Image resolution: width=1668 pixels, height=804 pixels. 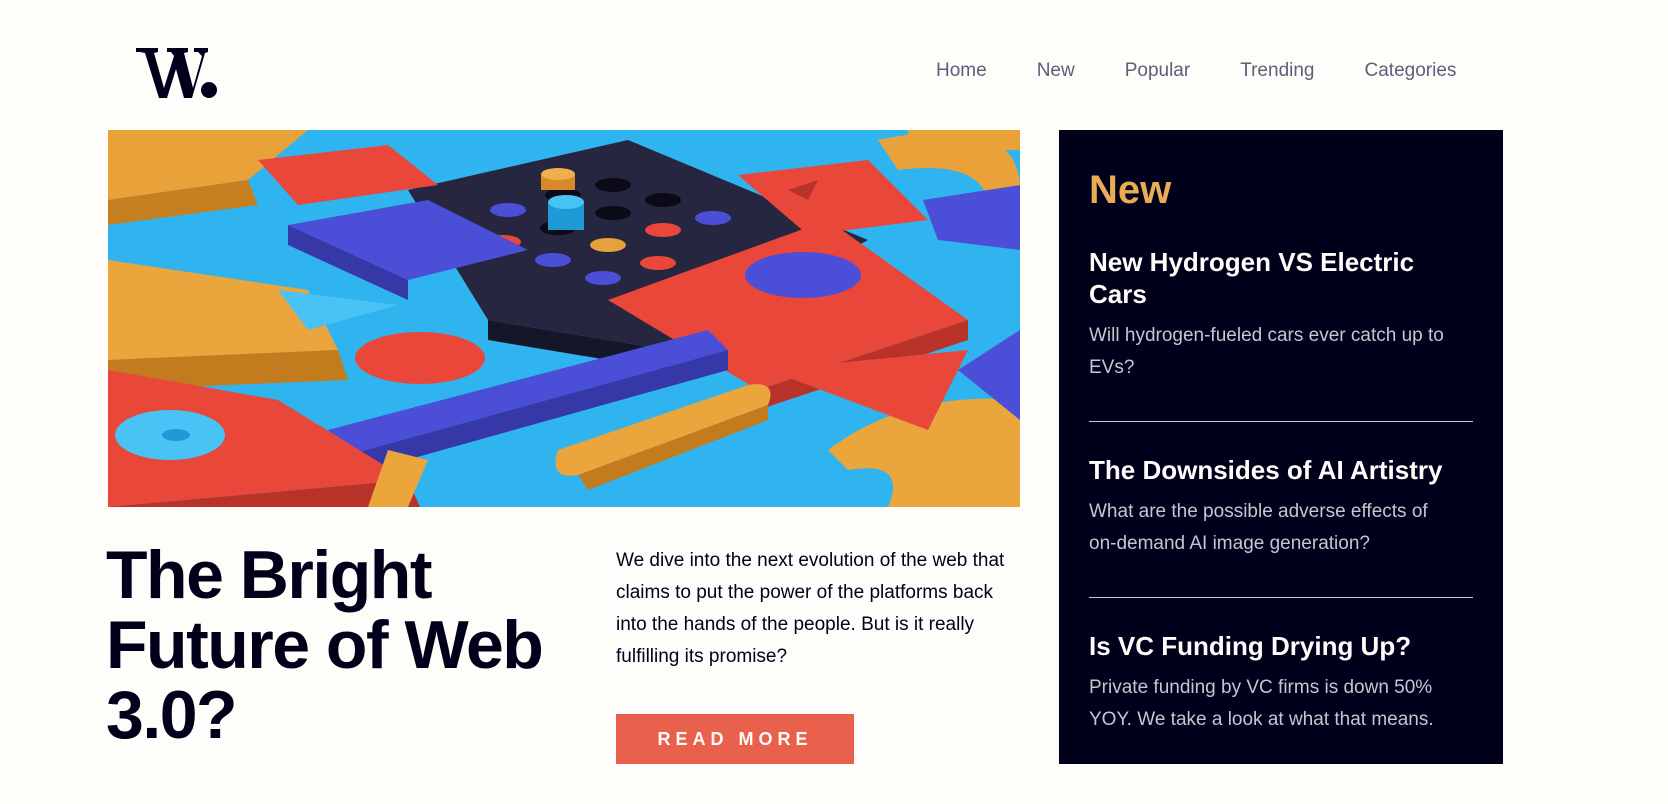 I want to click on news-item-title: New Hydrogen VS Electric Cars, so click(x=1281, y=278).